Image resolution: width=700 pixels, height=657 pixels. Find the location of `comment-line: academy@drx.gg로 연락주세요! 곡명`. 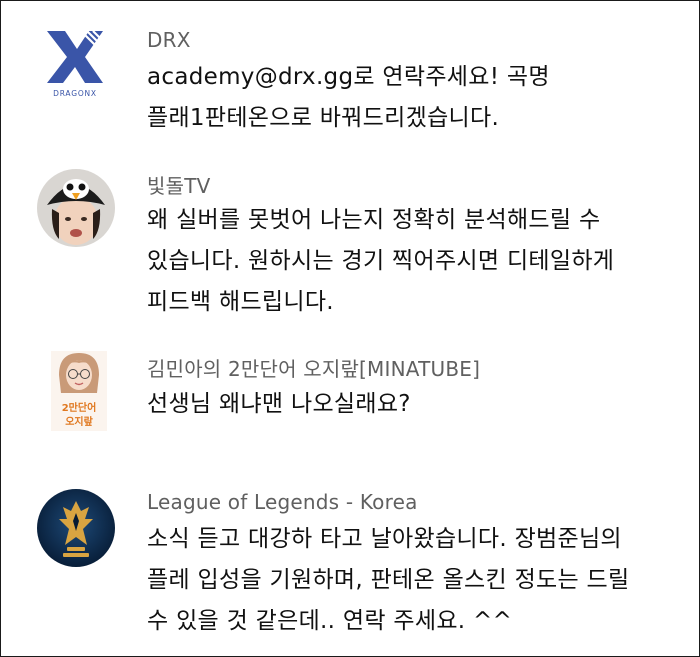

comment-line: academy@drx.gg로 연락주세요! 곡명 is located at coordinates (348, 77).